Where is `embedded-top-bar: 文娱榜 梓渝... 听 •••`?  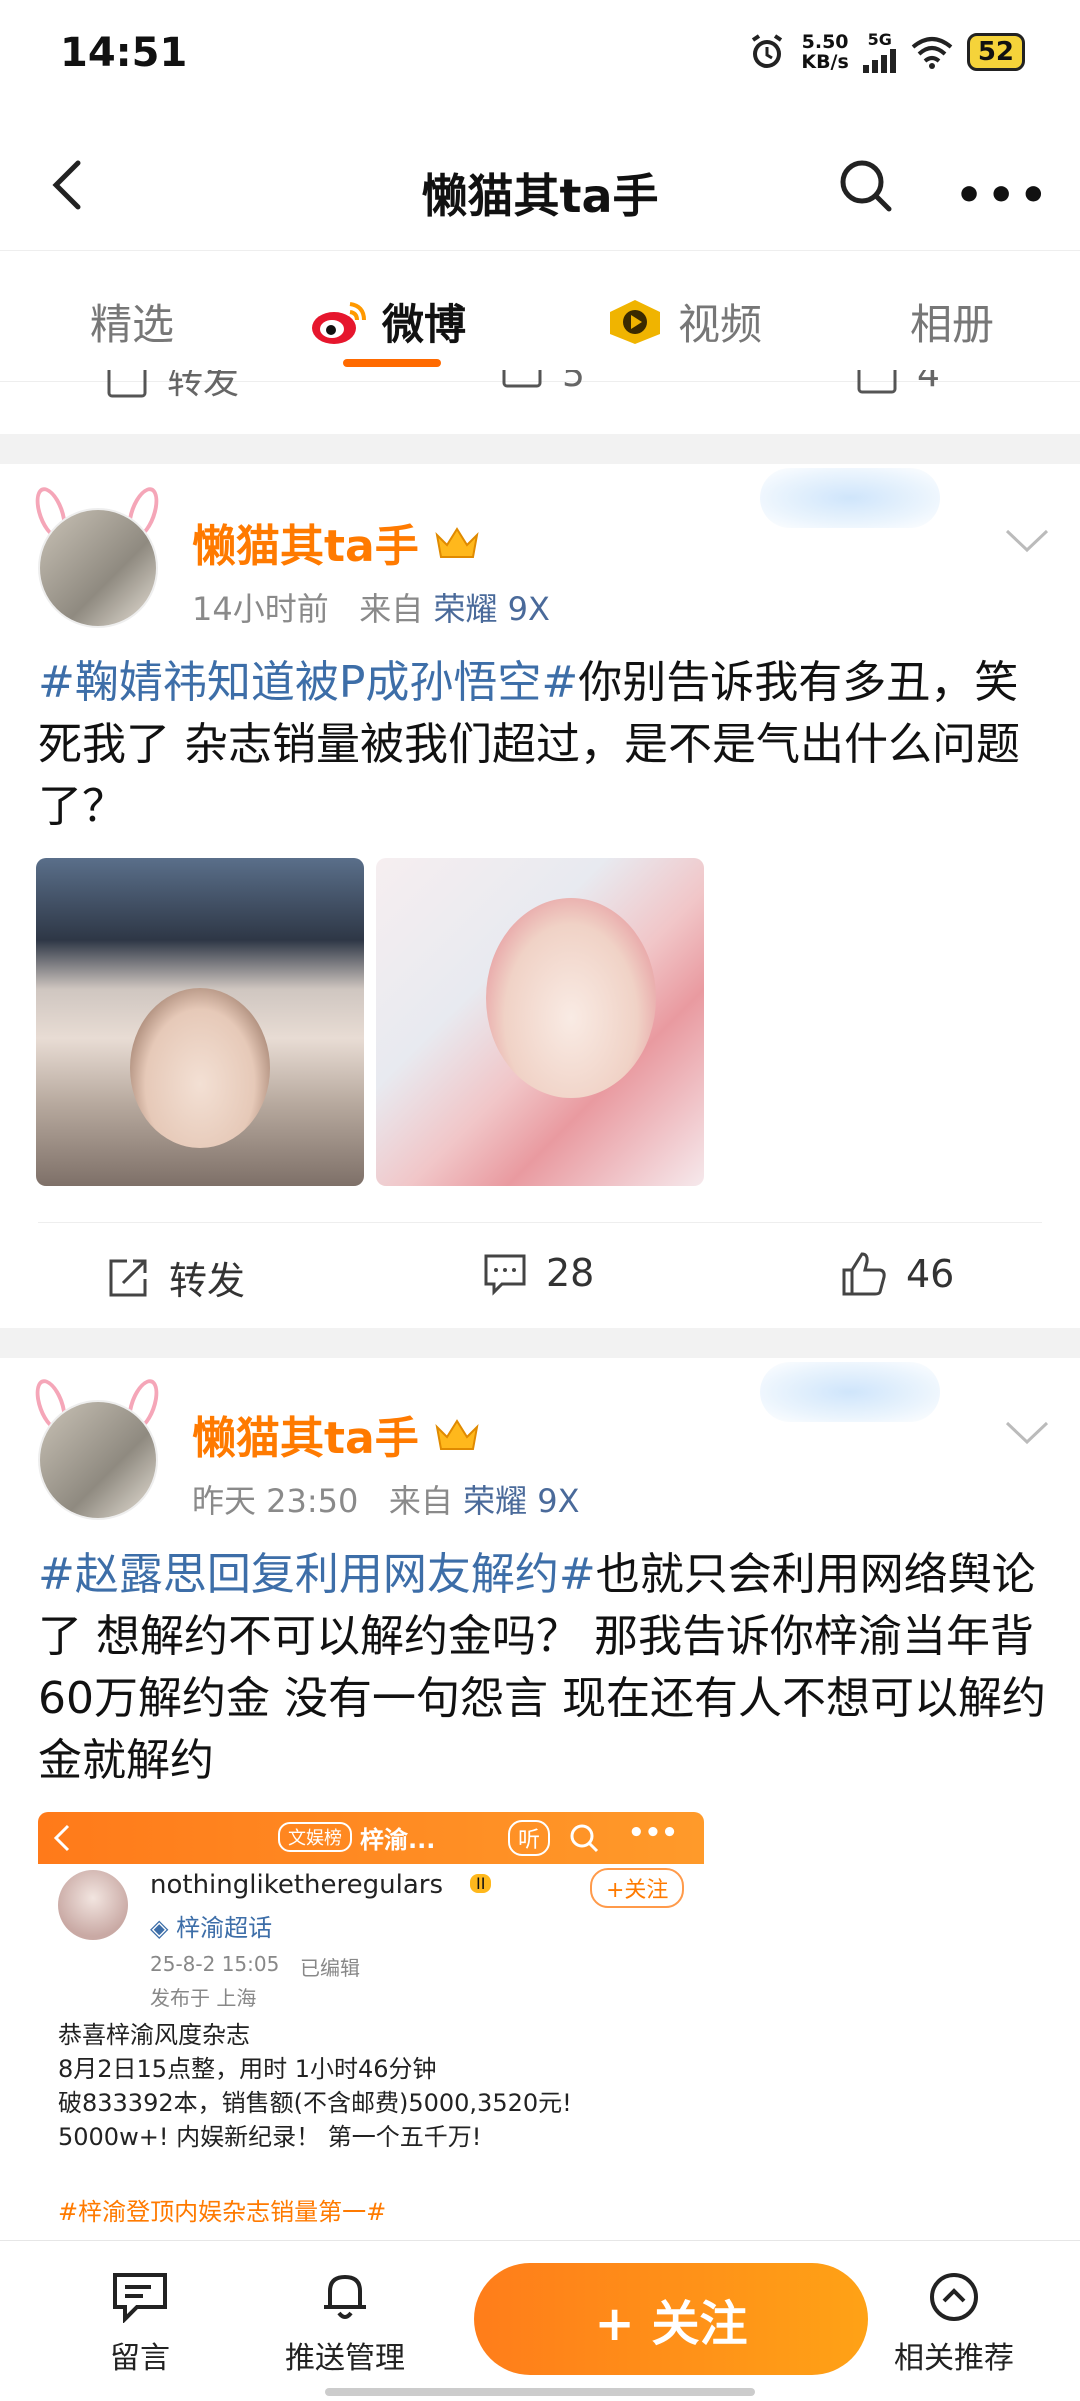 embedded-top-bar: 文娱榜 梓渝... 听 ••• is located at coordinates (371, 1838).